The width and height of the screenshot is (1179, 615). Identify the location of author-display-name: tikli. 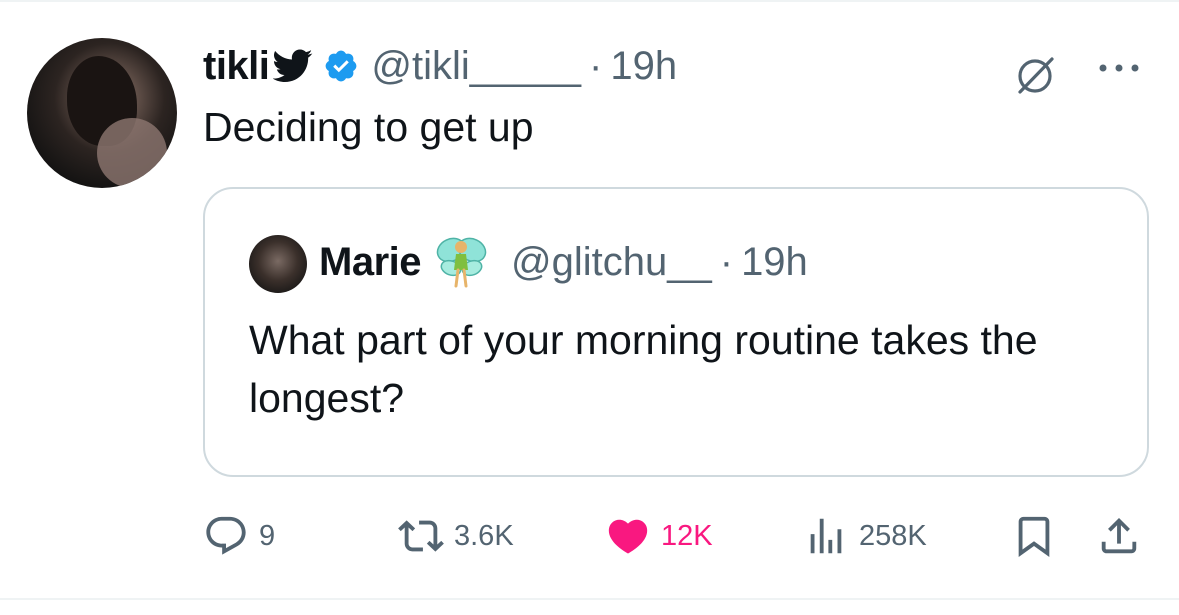
(236, 66).